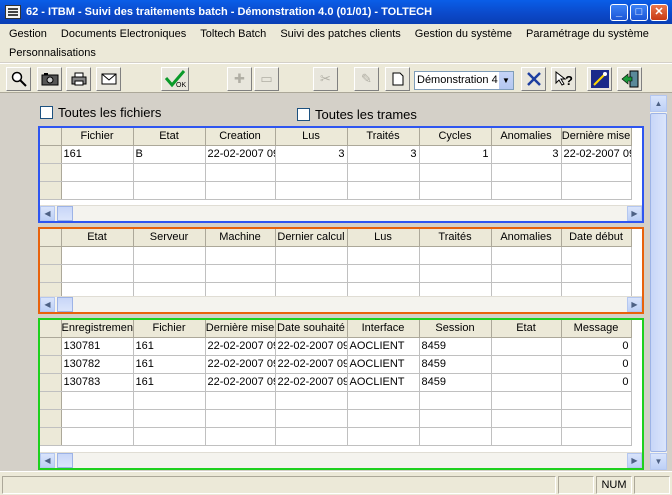  Describe the element at coordinates (526, 238) in the screenshot. I see `column-header: Anomalies` at that location.